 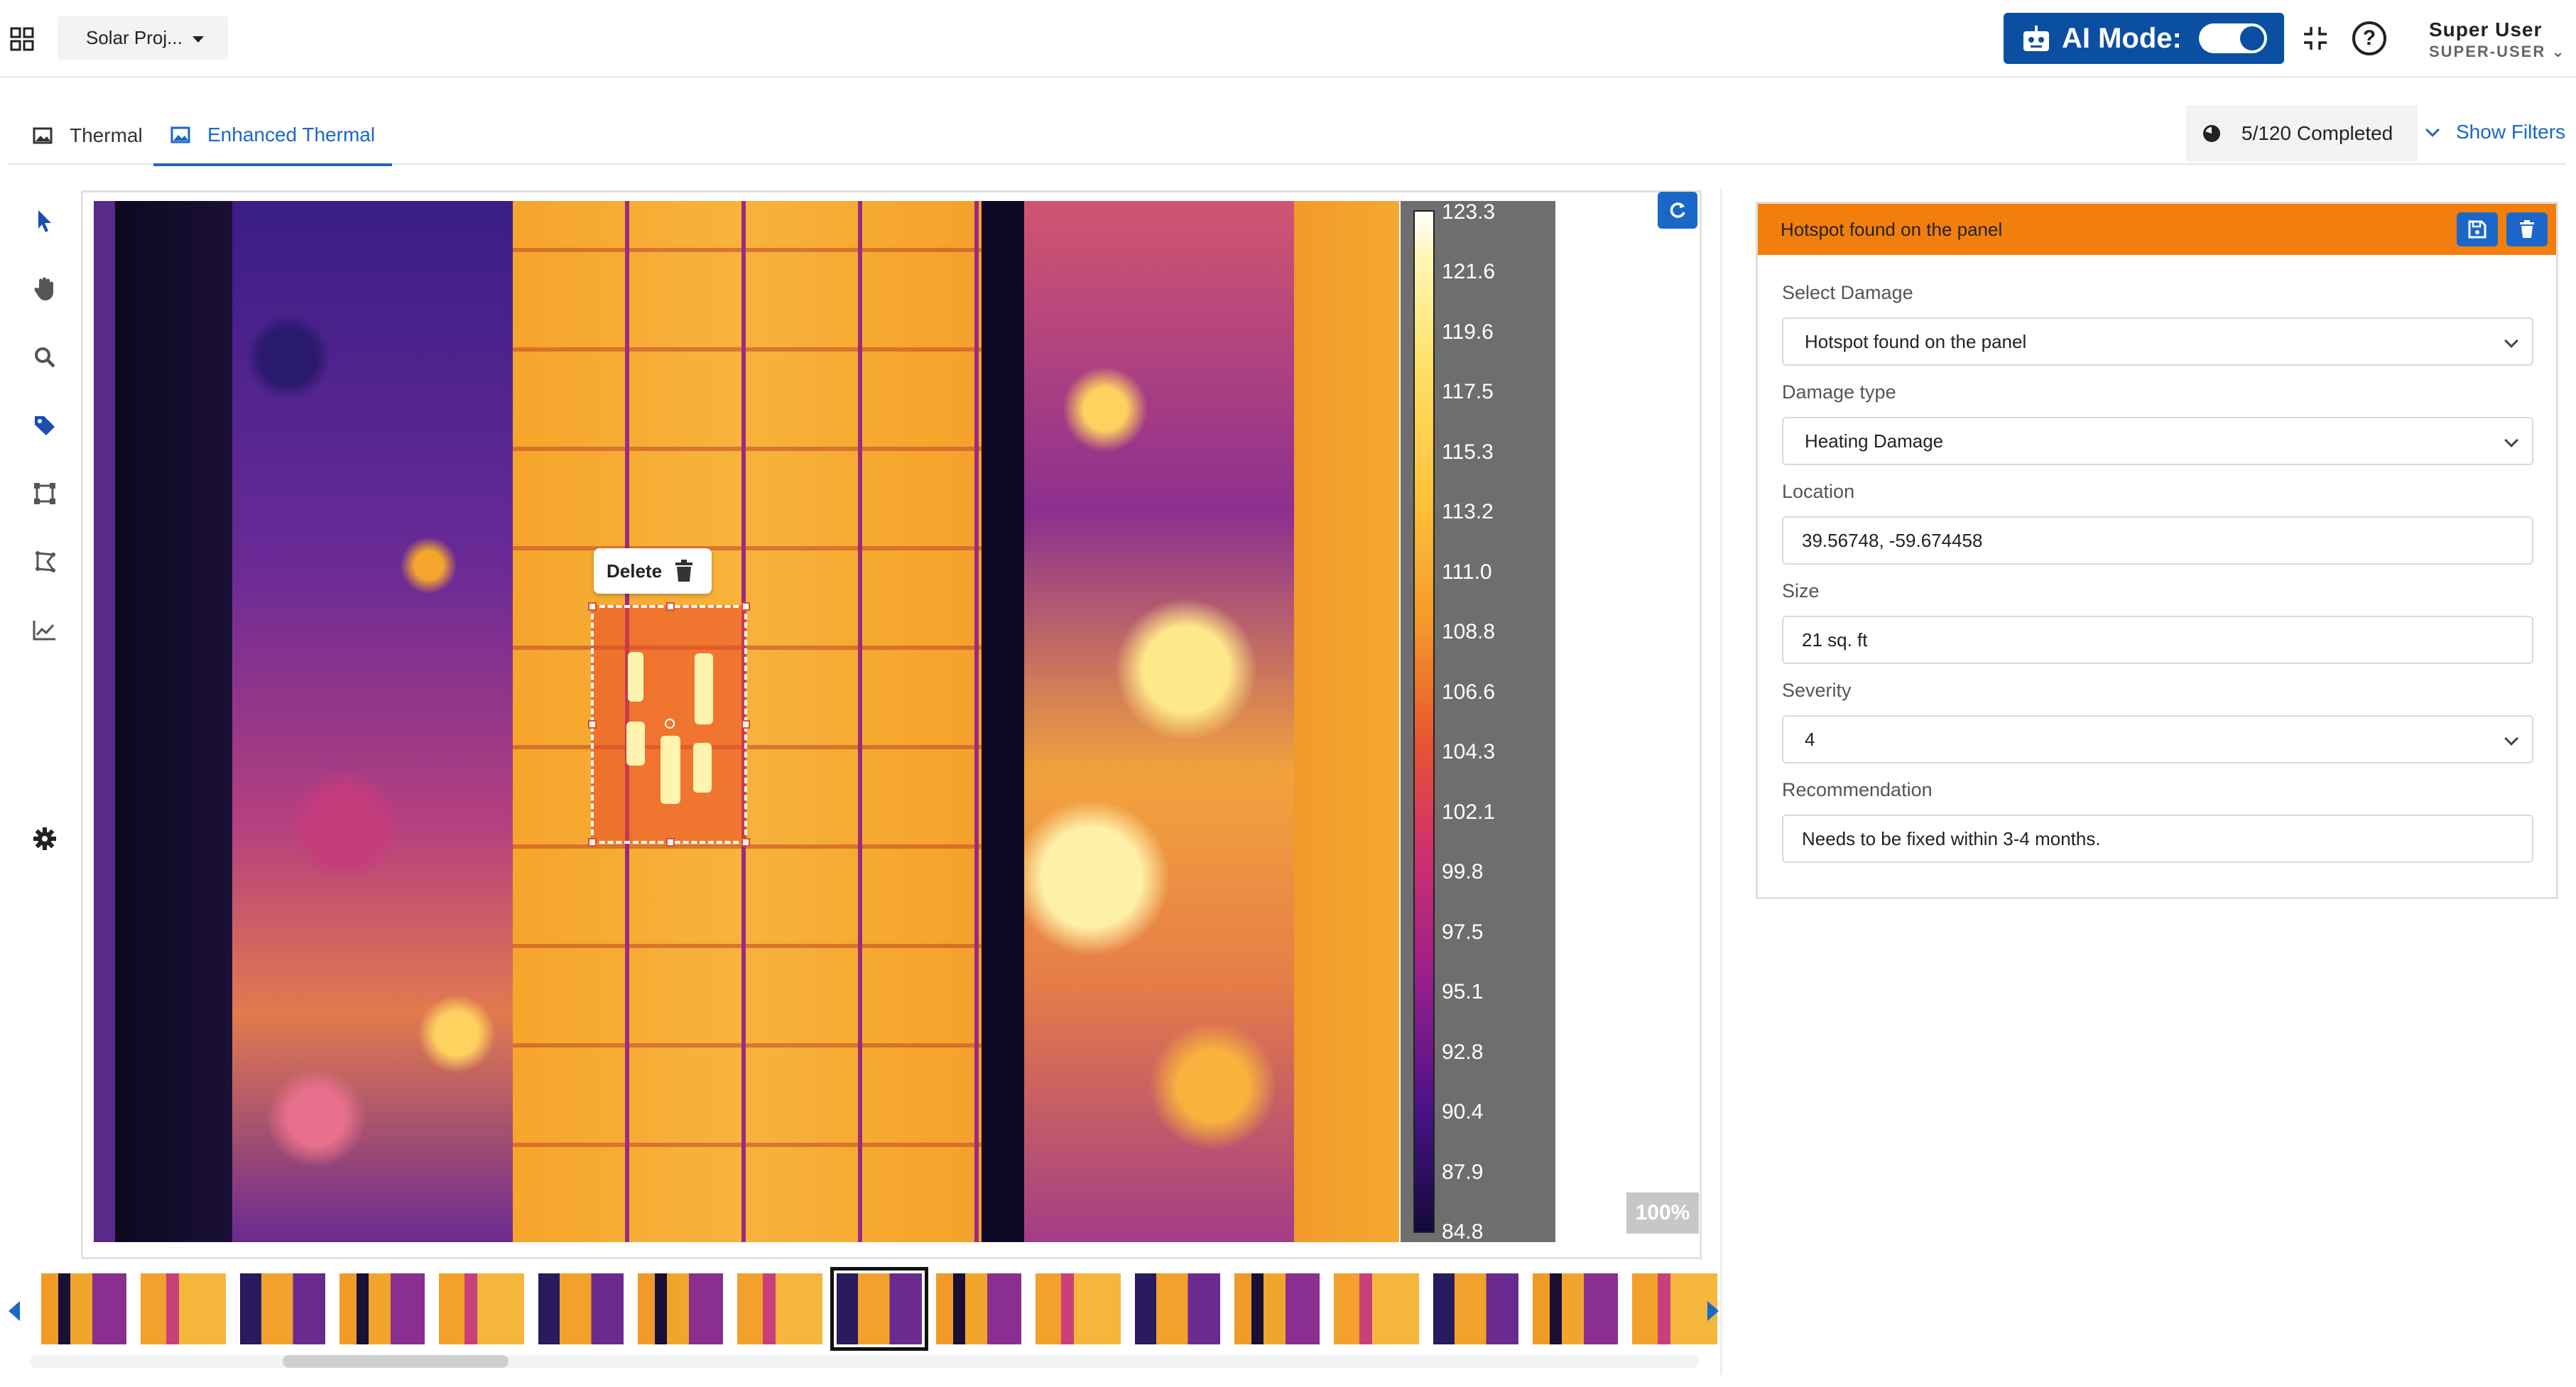 What do you see at coordinates (1287, 136) in the screenshot?
I see `view-tabs: Thermal Enhanced Thermal` at bounding box center [1287, 136].